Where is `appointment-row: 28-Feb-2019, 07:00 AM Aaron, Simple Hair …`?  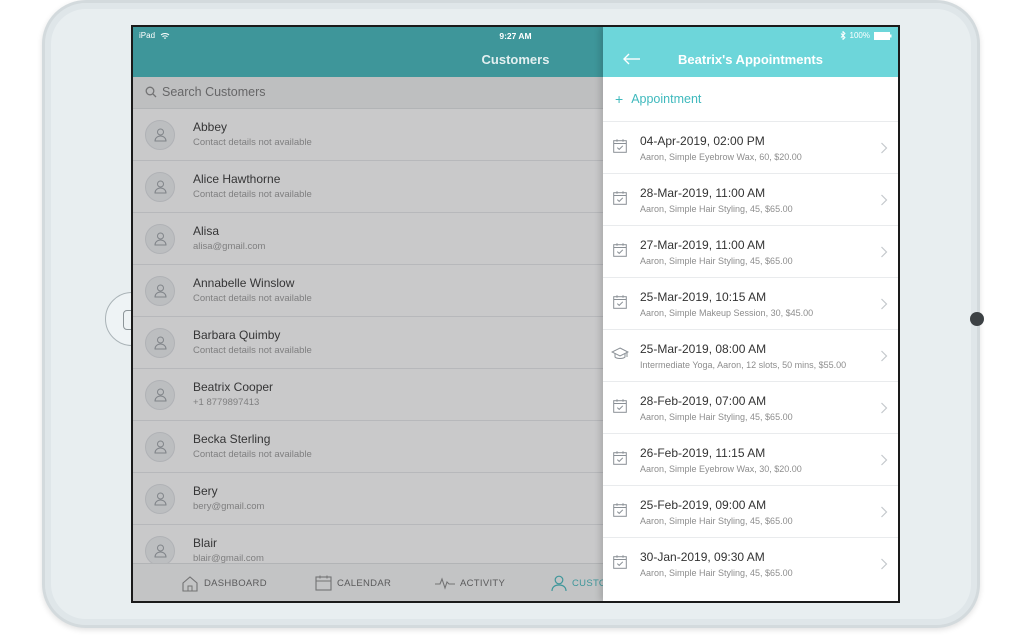 appointment-row: 28-Feb-2019, 07:00 AM Aaron, Simple Hair … is located at coordinates (750, 407).